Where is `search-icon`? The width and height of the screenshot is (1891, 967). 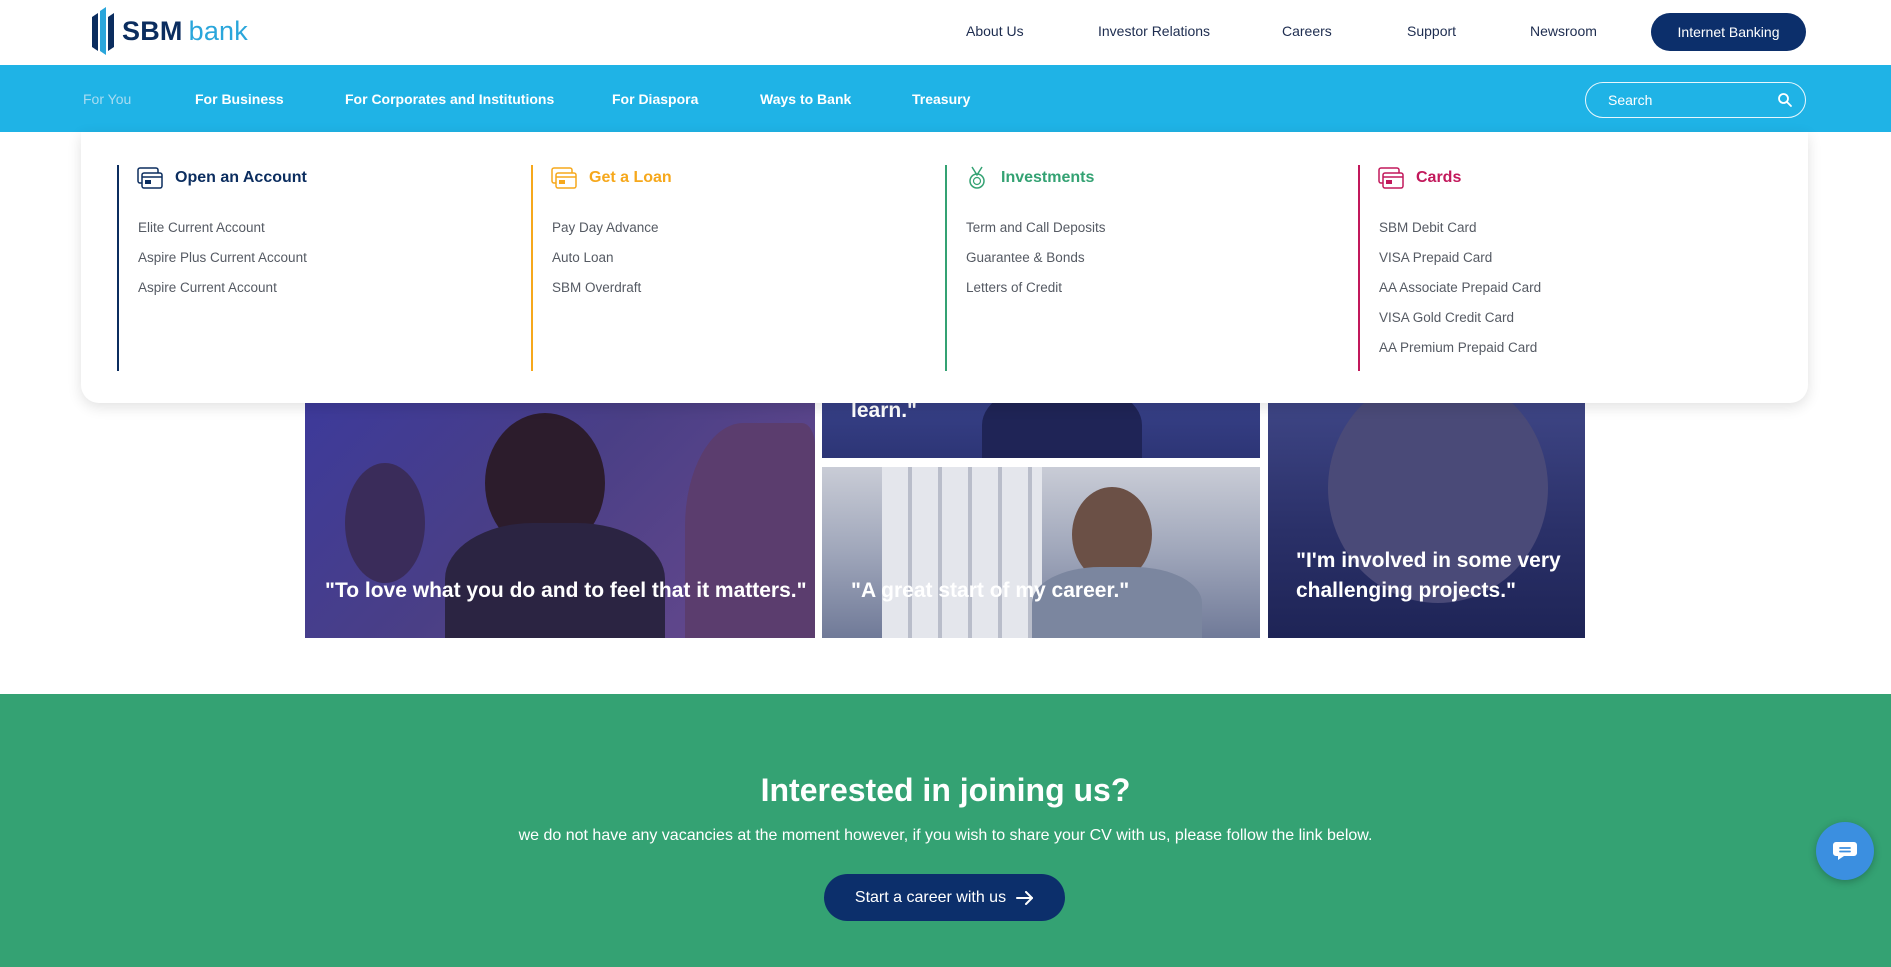
search-icon is located at coordinates (1785, 100).